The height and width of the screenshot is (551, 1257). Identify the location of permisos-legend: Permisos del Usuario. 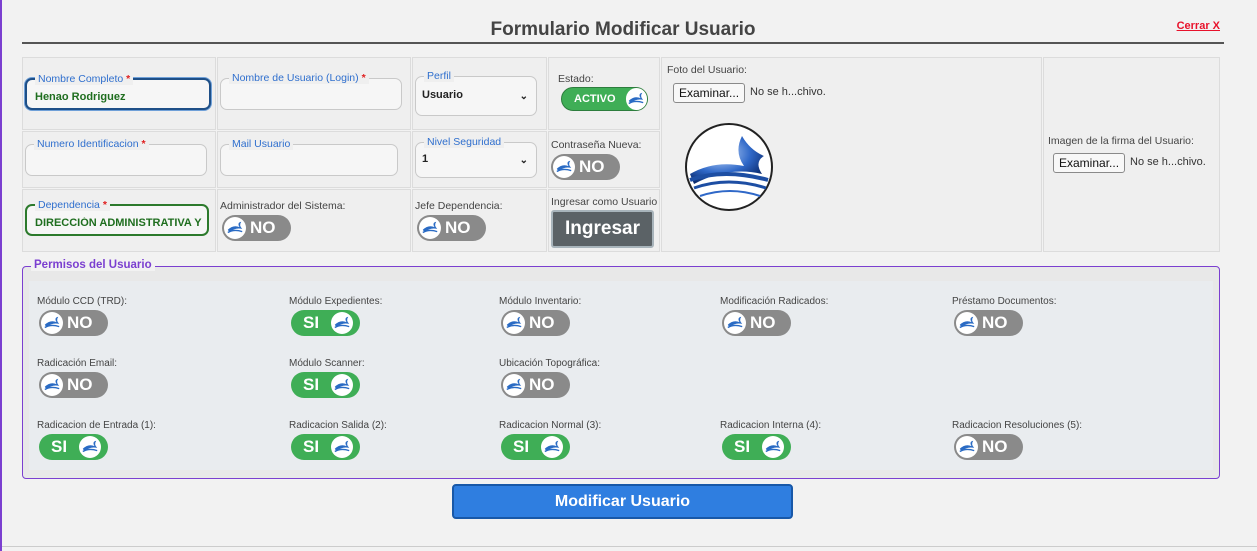
(93, 265).